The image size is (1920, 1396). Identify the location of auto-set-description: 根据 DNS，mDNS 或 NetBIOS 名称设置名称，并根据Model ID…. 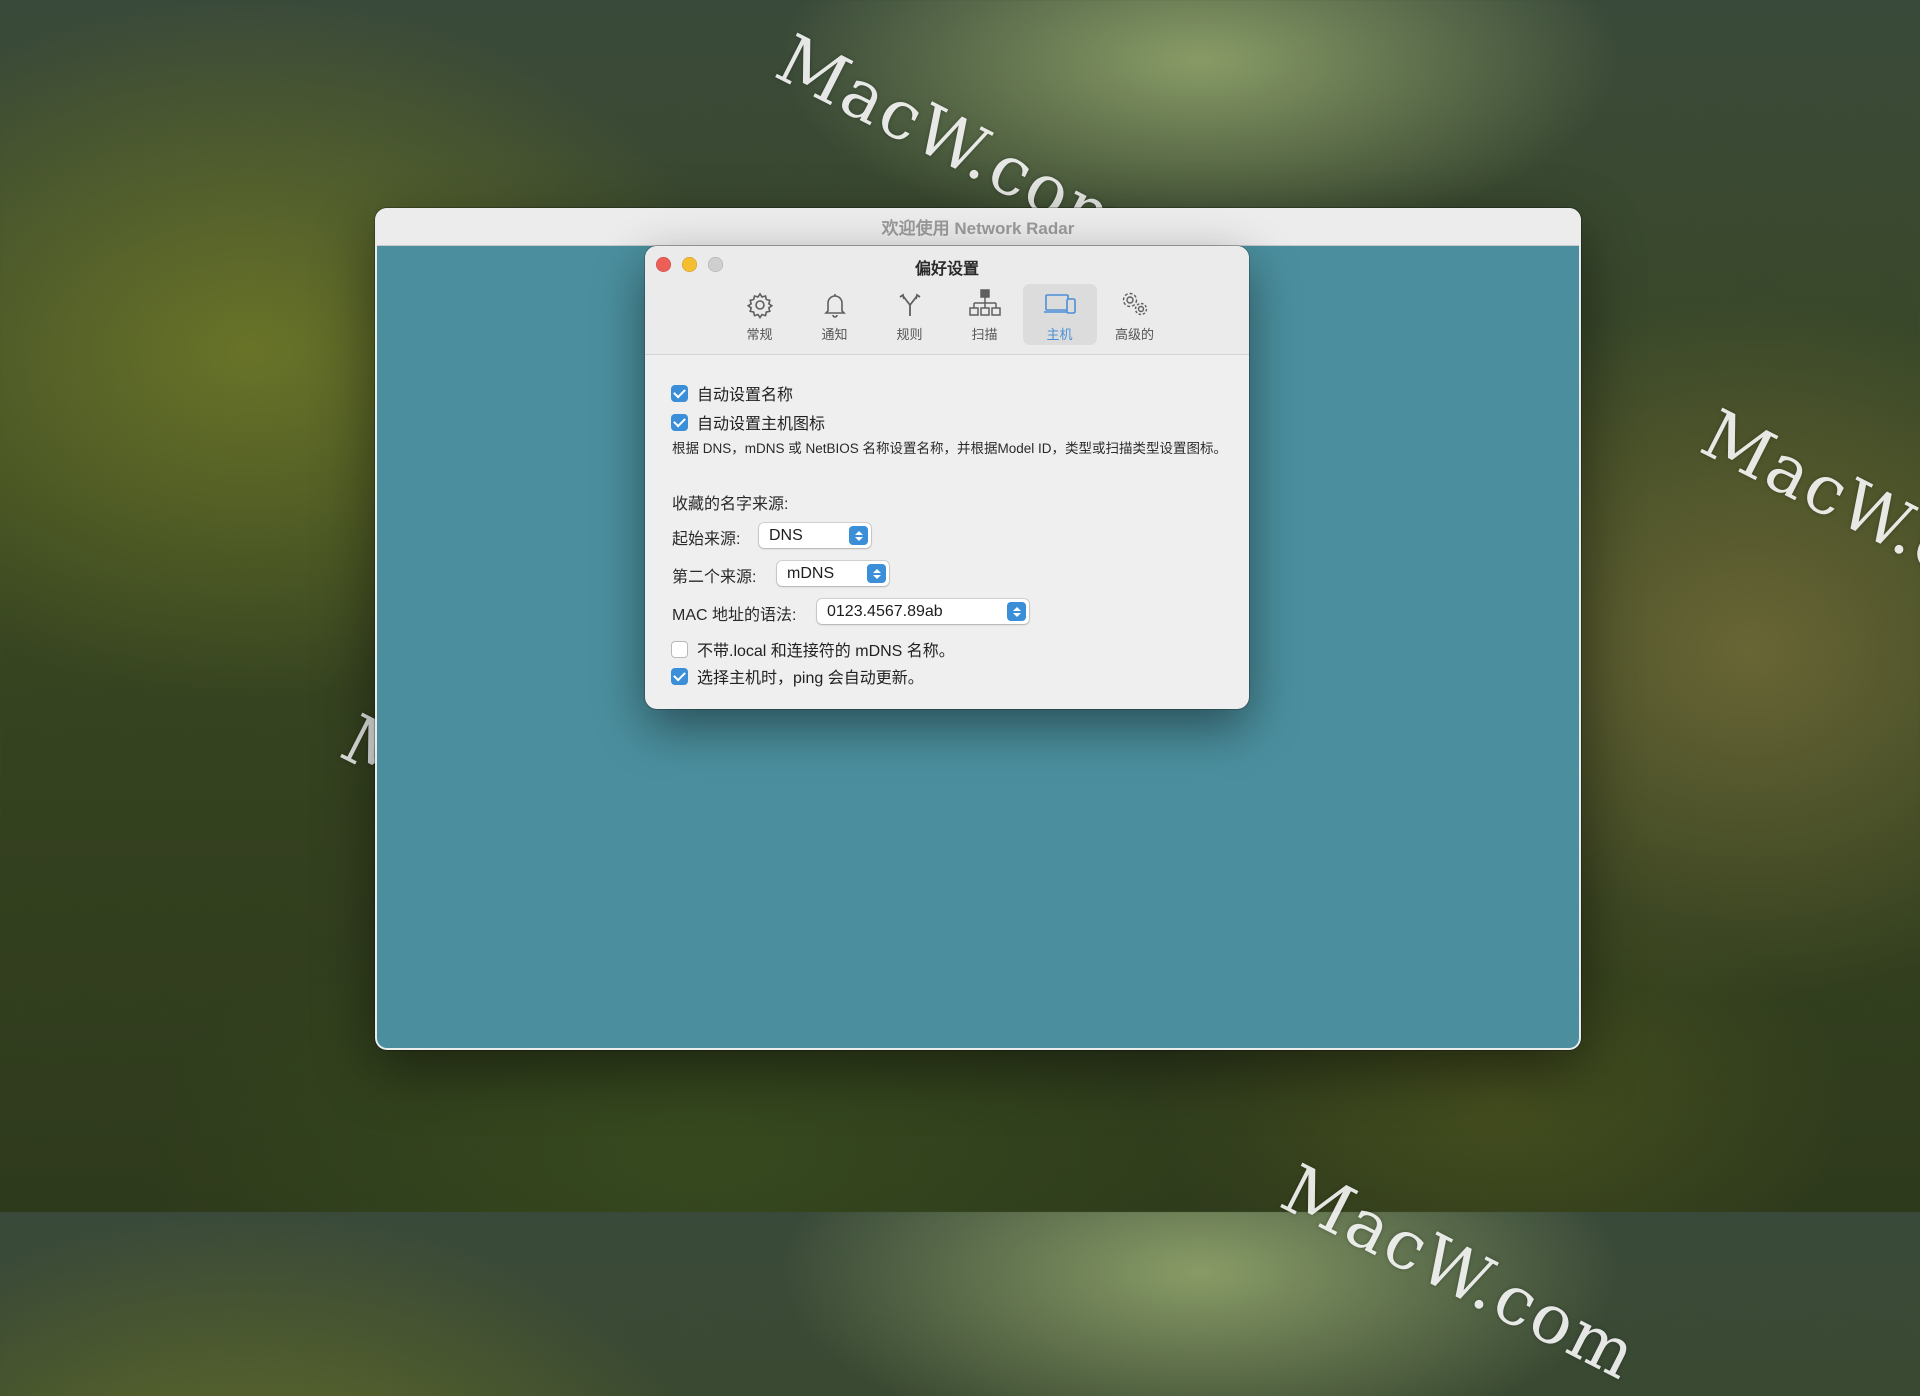
(950, 448).